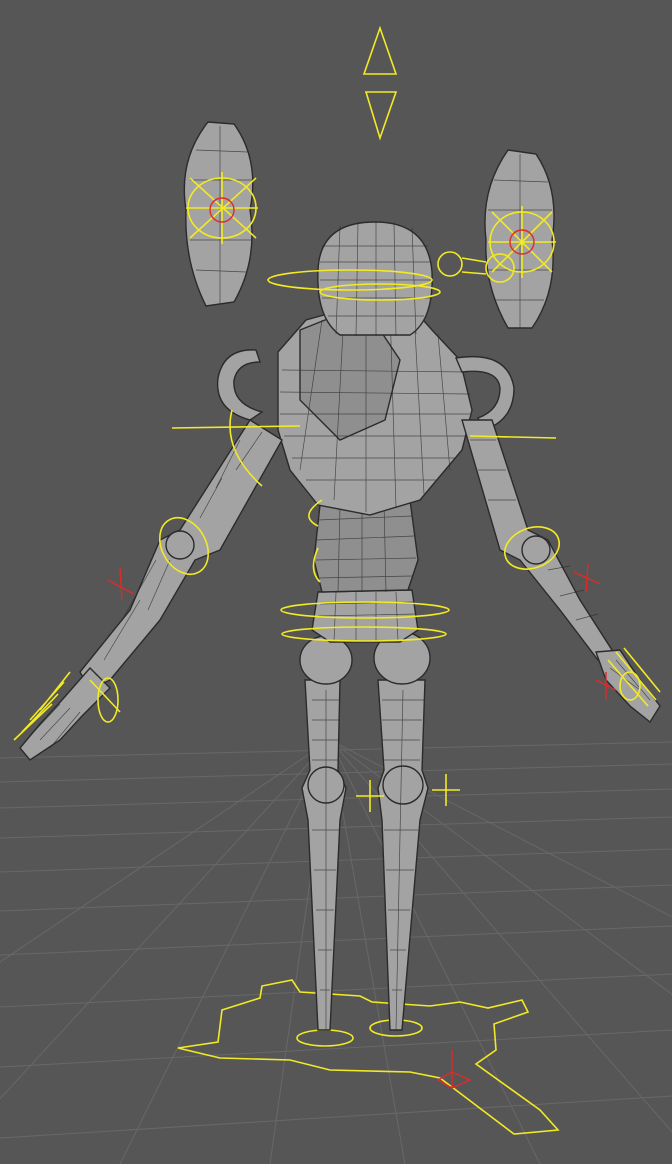 The image size is (672, 1164). What do you see at coordinates (380, 83) in the screenshot?
I see `head-up-arrow-control` at bounding box center [380, 83].